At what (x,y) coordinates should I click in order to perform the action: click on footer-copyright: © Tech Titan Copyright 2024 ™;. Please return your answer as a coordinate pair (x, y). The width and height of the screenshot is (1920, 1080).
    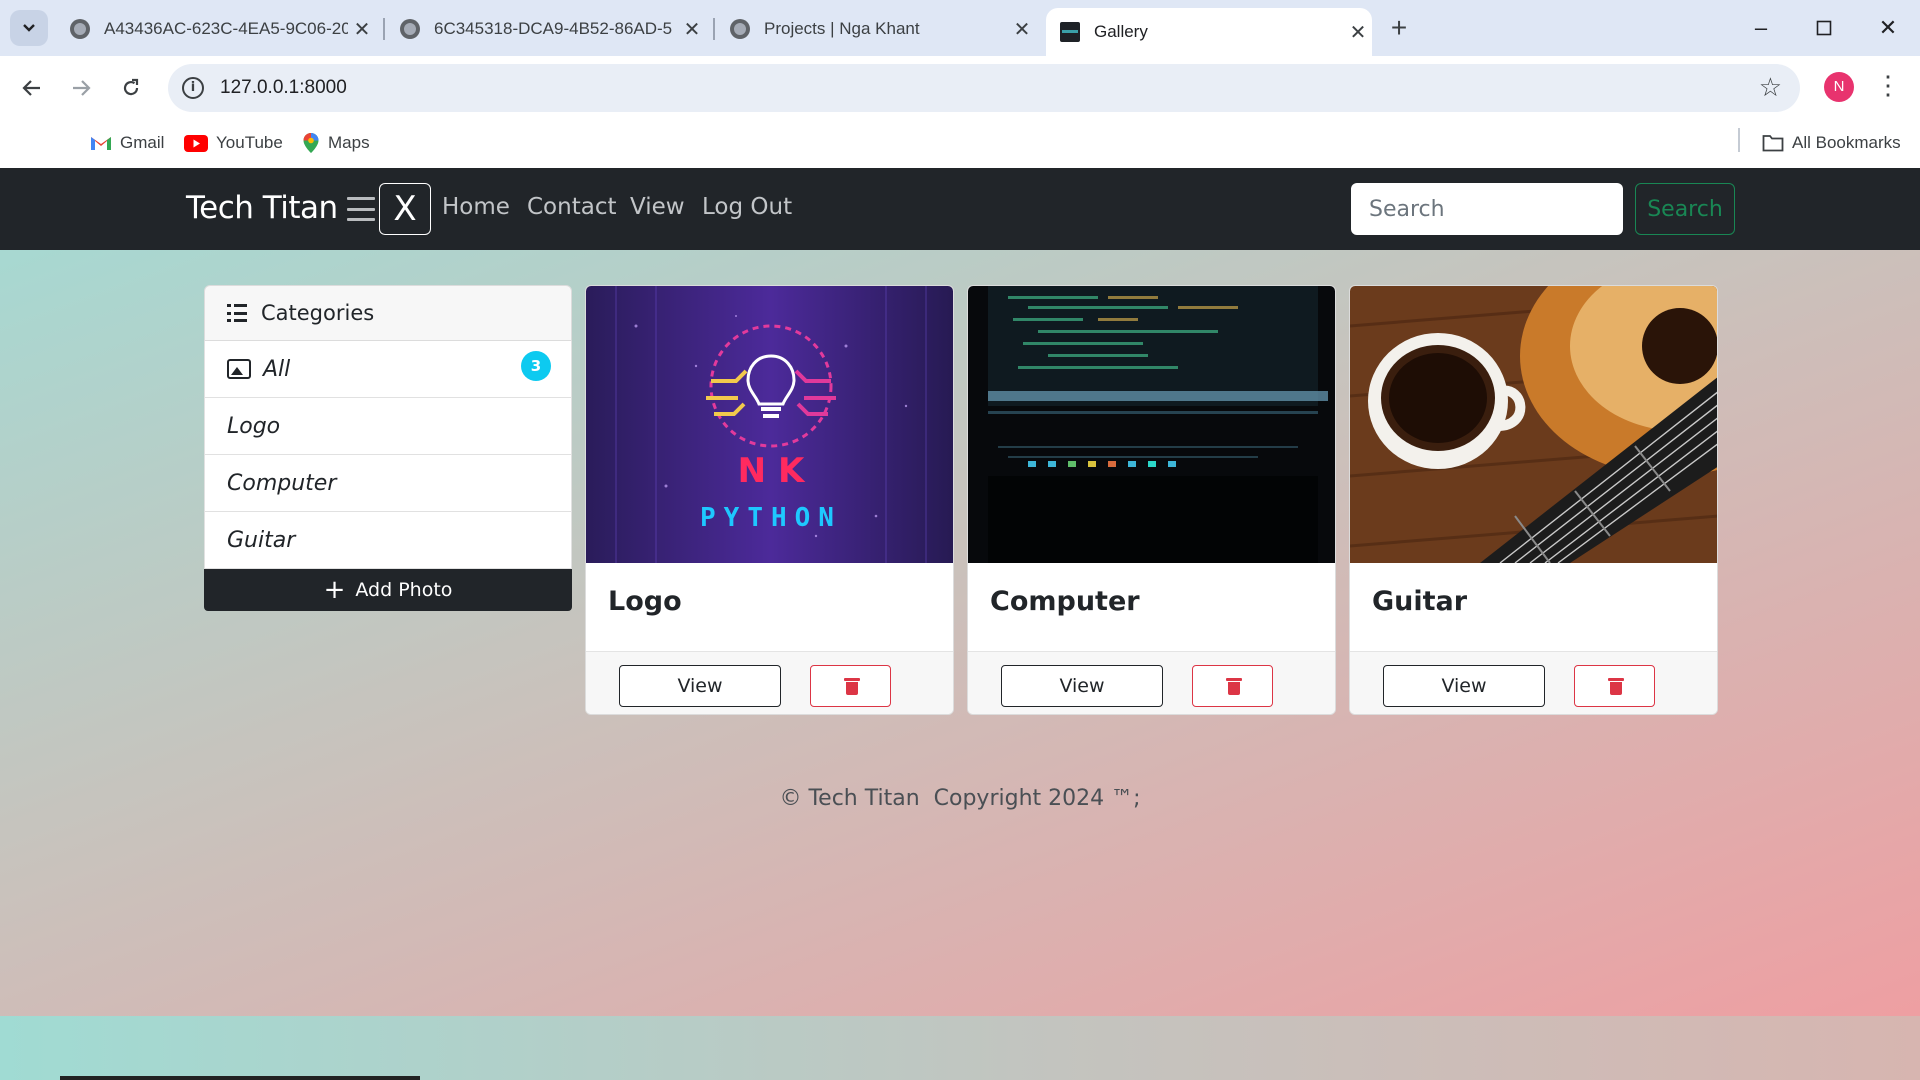
    Looking at the image, I should click on (960, 798).